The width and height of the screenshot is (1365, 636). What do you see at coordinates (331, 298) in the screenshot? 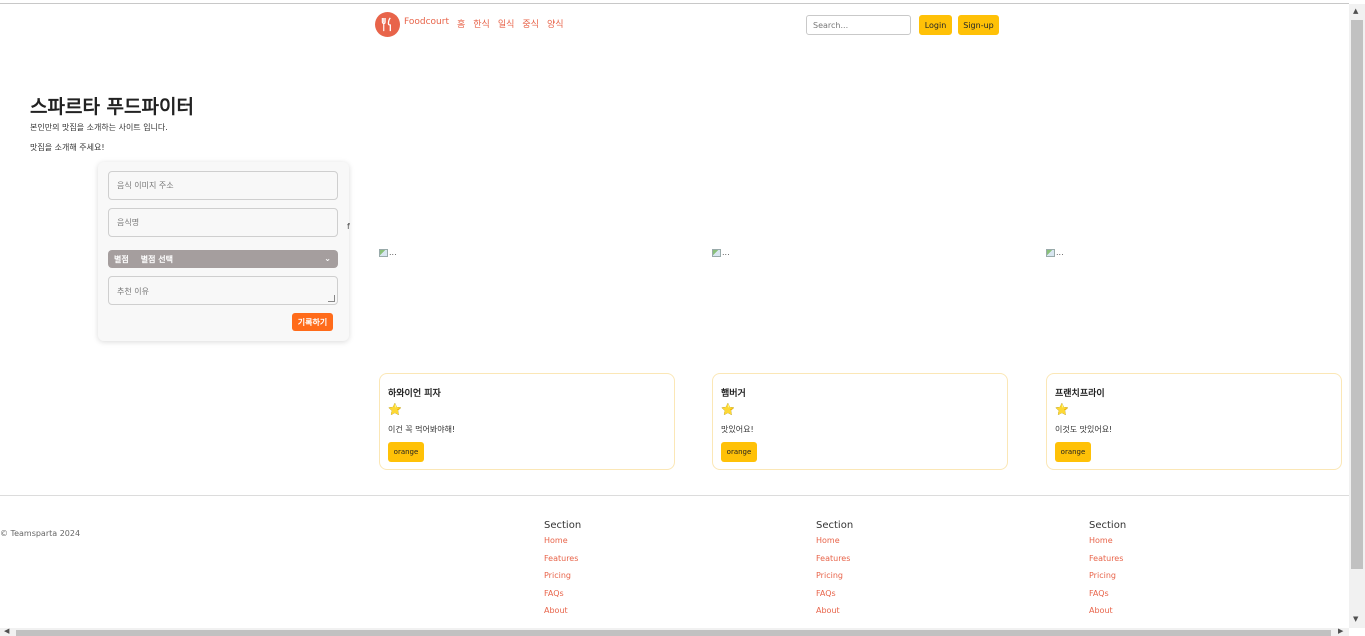
I see `resize-handle` at bounding box center [331, 298].